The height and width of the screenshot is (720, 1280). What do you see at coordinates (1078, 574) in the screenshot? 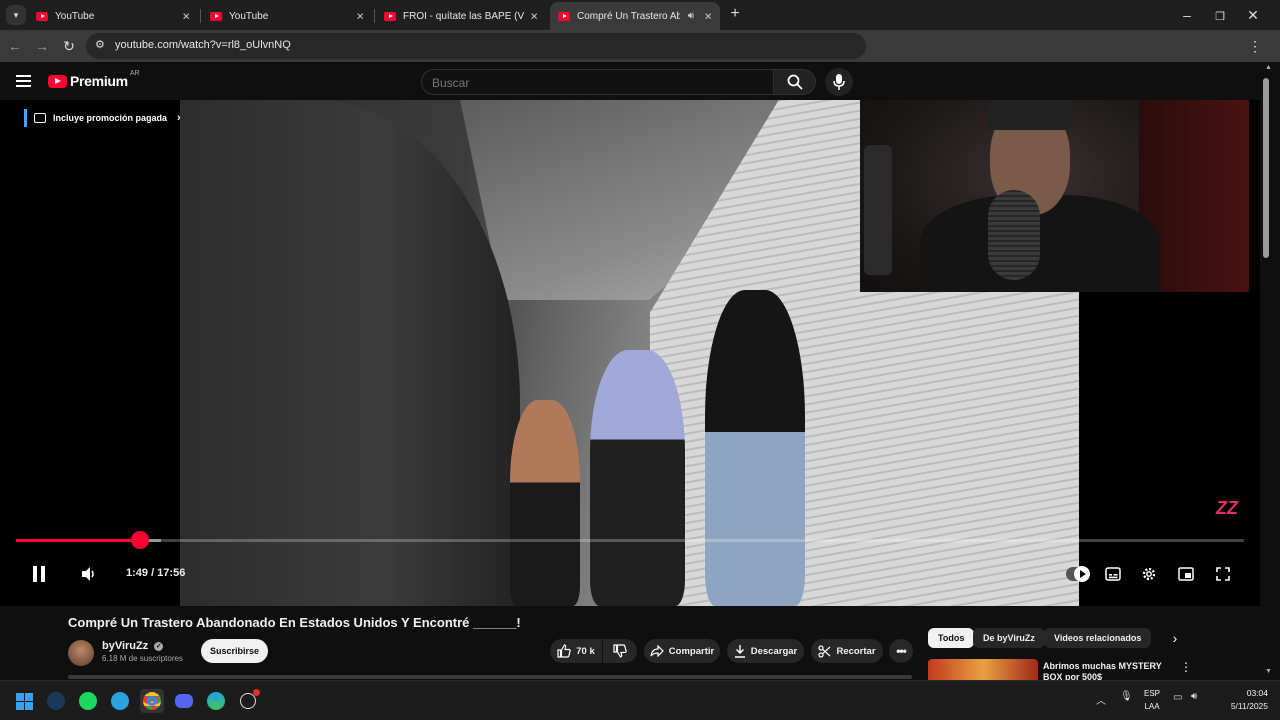
I see `autoplay-toggle` at bounding box center [1078, 574].